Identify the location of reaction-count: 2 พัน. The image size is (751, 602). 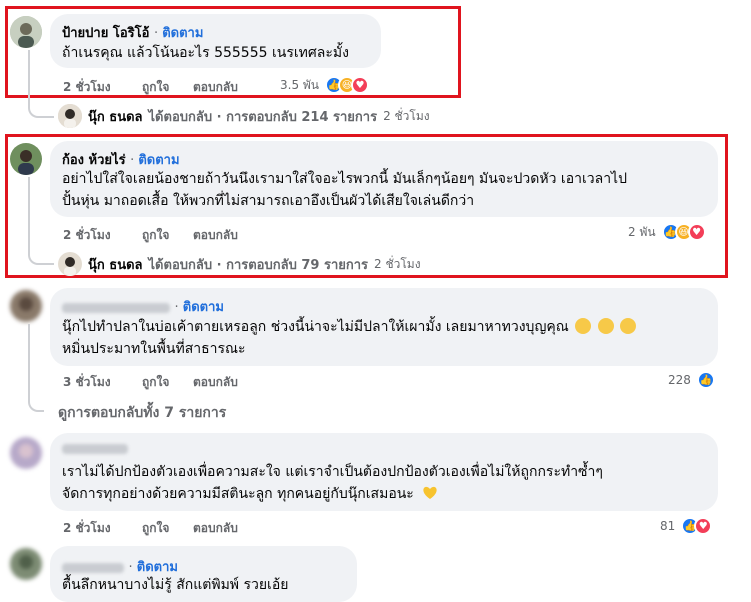
(642, 231).